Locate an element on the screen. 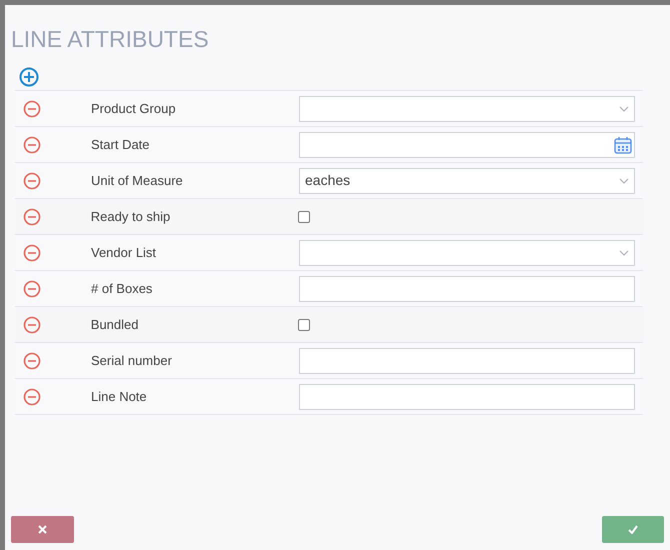 The height and width of the screenshot is (550, 670). close-icon is located at coordinates (42, 529).